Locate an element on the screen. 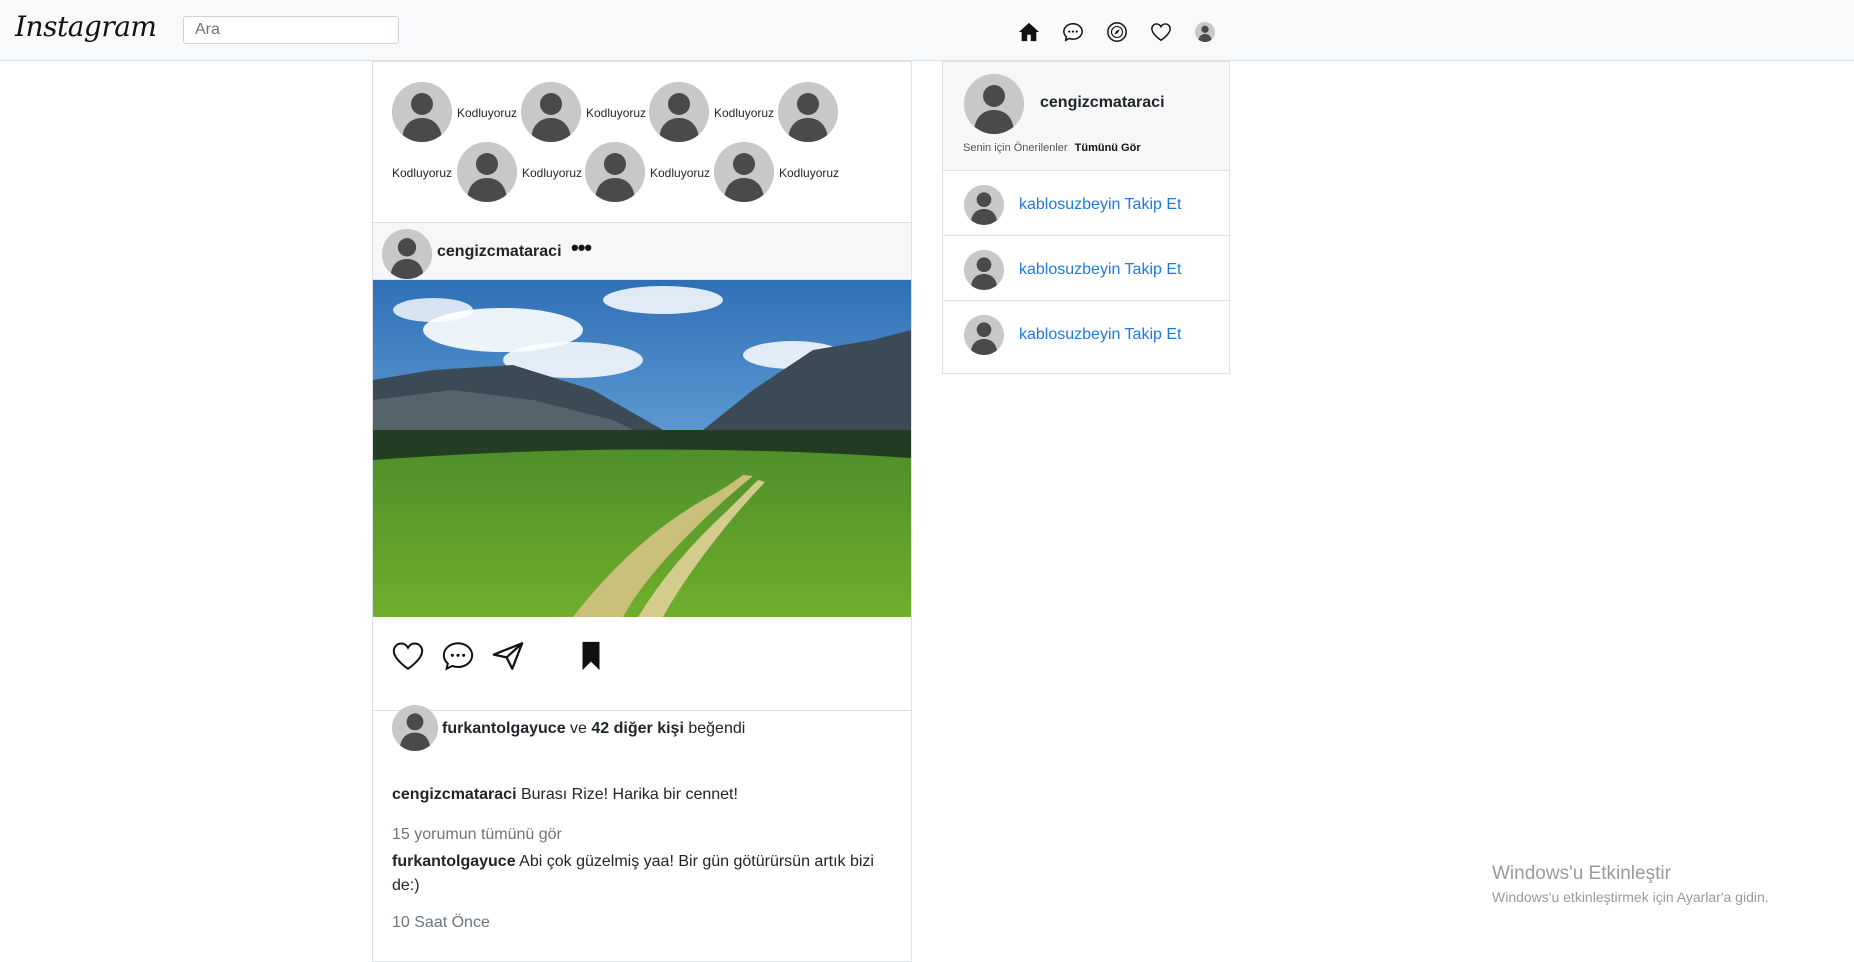  sidebar-username: cengizcmataraci is located at coordinates (1102, 103).